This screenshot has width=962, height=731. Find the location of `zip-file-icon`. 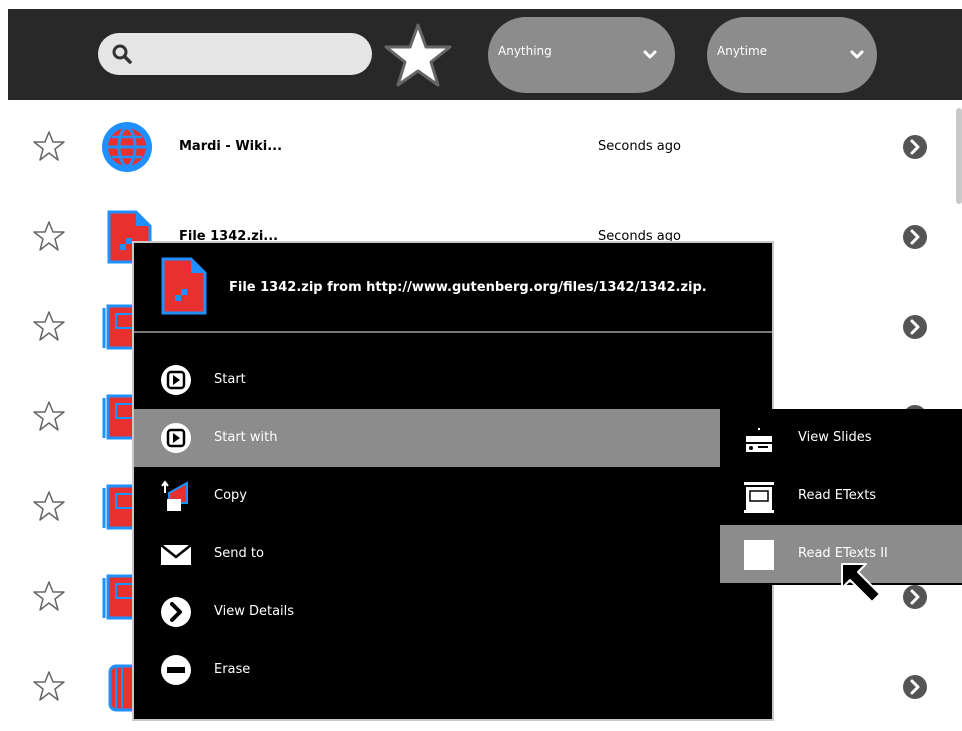

zip-file-icon is located at coordinates (184, 286).